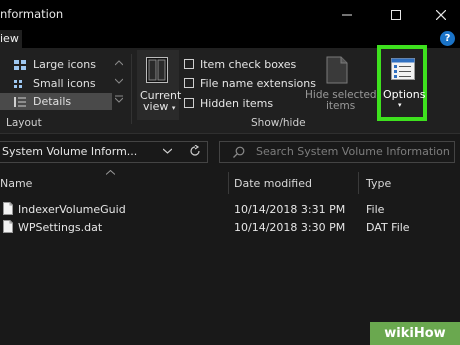 The height and width of the screenshot is (345, 460). Describe the element at coordinates (119, 63) in the screenshot. I see `layout-scroll-up-icon` at that location.